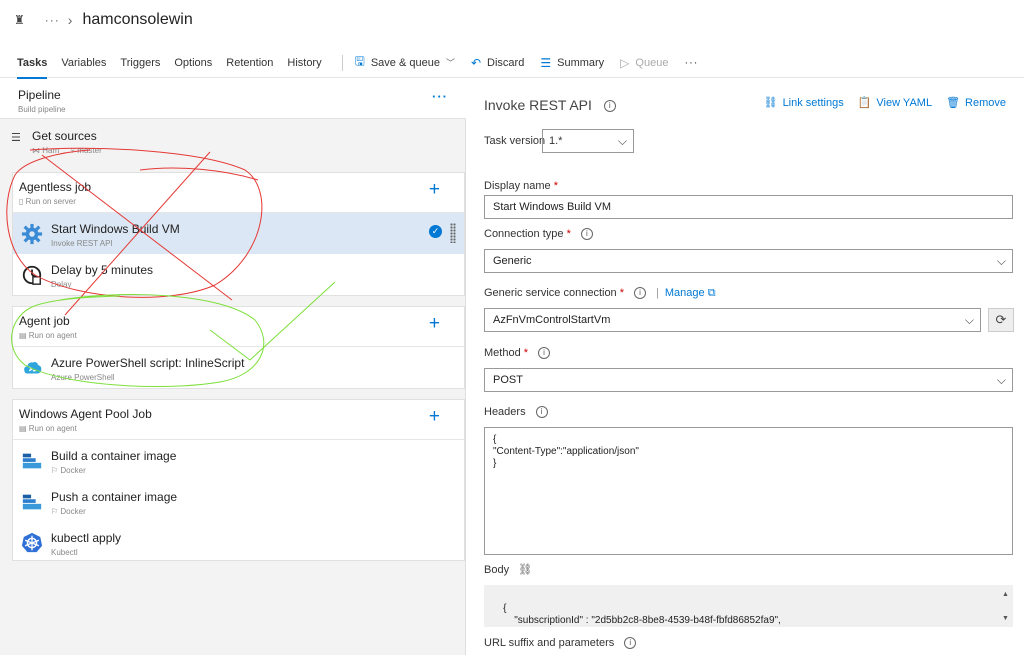  Describe the element at coordinates (33, 367) in the screenshot. I see `azure-powershell-icon` at that location.